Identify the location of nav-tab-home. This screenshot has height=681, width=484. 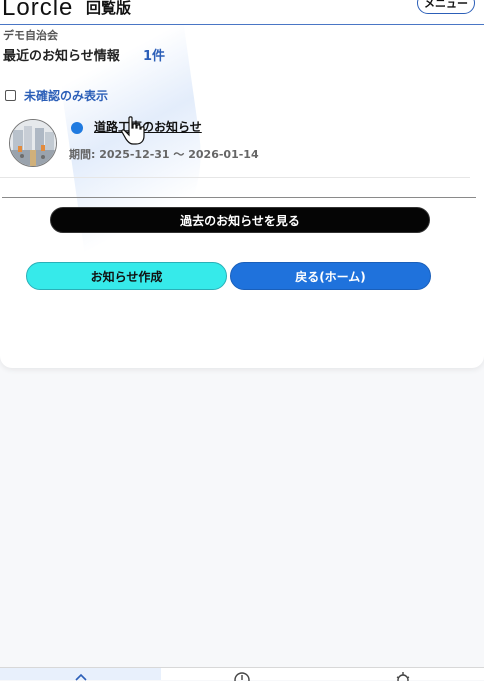
(81, 674).